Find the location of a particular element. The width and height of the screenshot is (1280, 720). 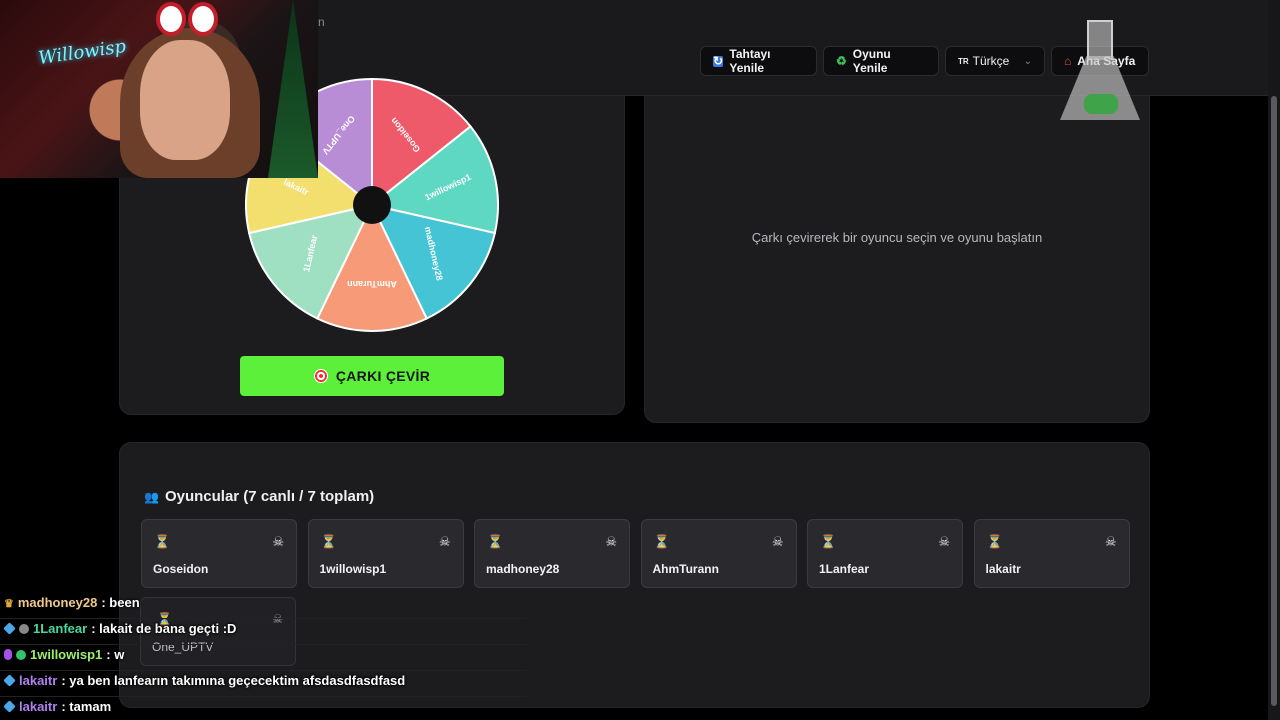

language-select: TR Türkçe ⌄ is located at coordinates (995, 61).